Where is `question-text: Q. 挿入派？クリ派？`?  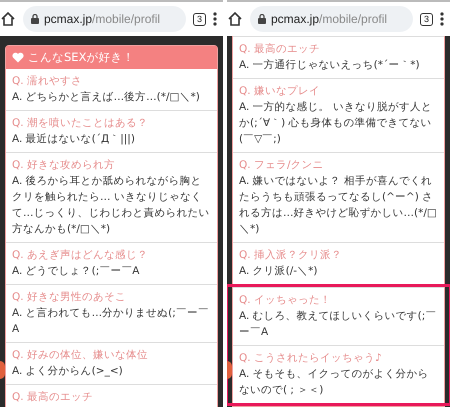 question-text: Q. 挿入派？クリ派？ is located at coordinates (291, 255).